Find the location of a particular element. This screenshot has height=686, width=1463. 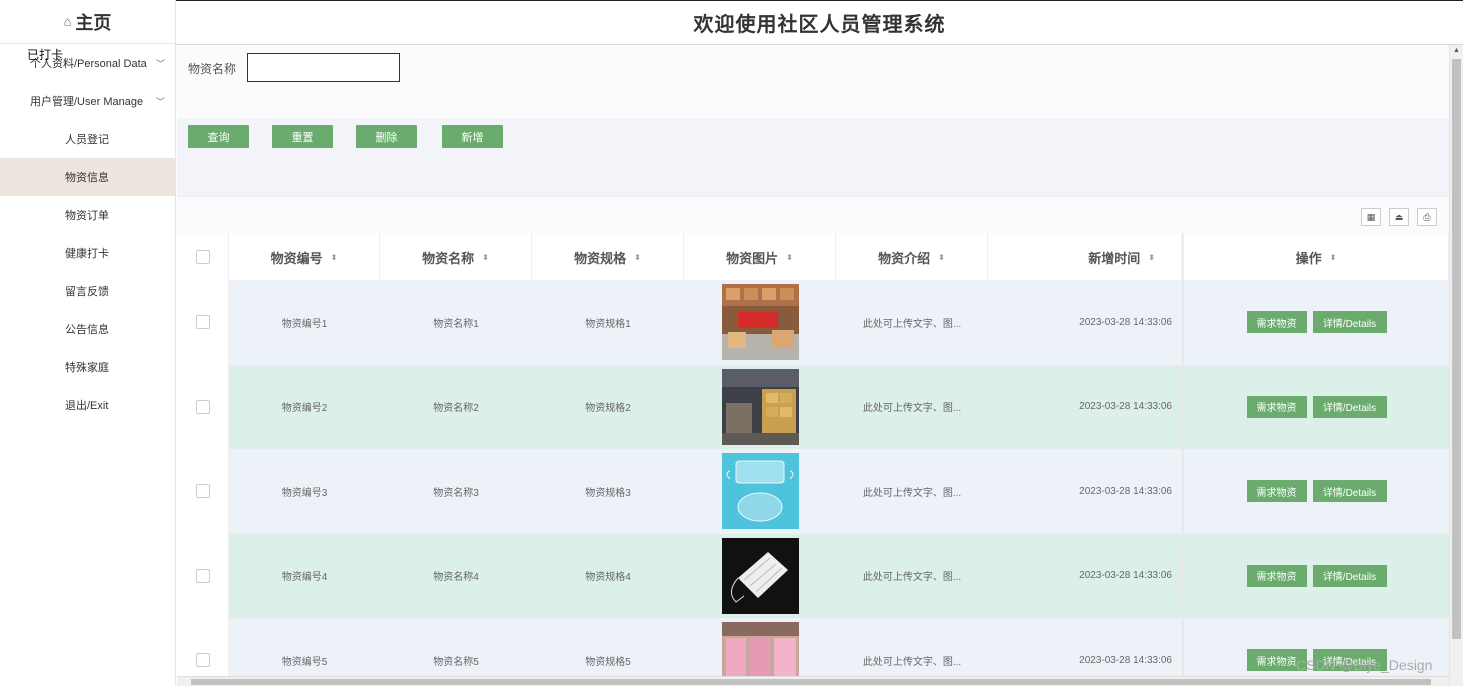

query-button: 查询 is located at coordinates (218, 136).